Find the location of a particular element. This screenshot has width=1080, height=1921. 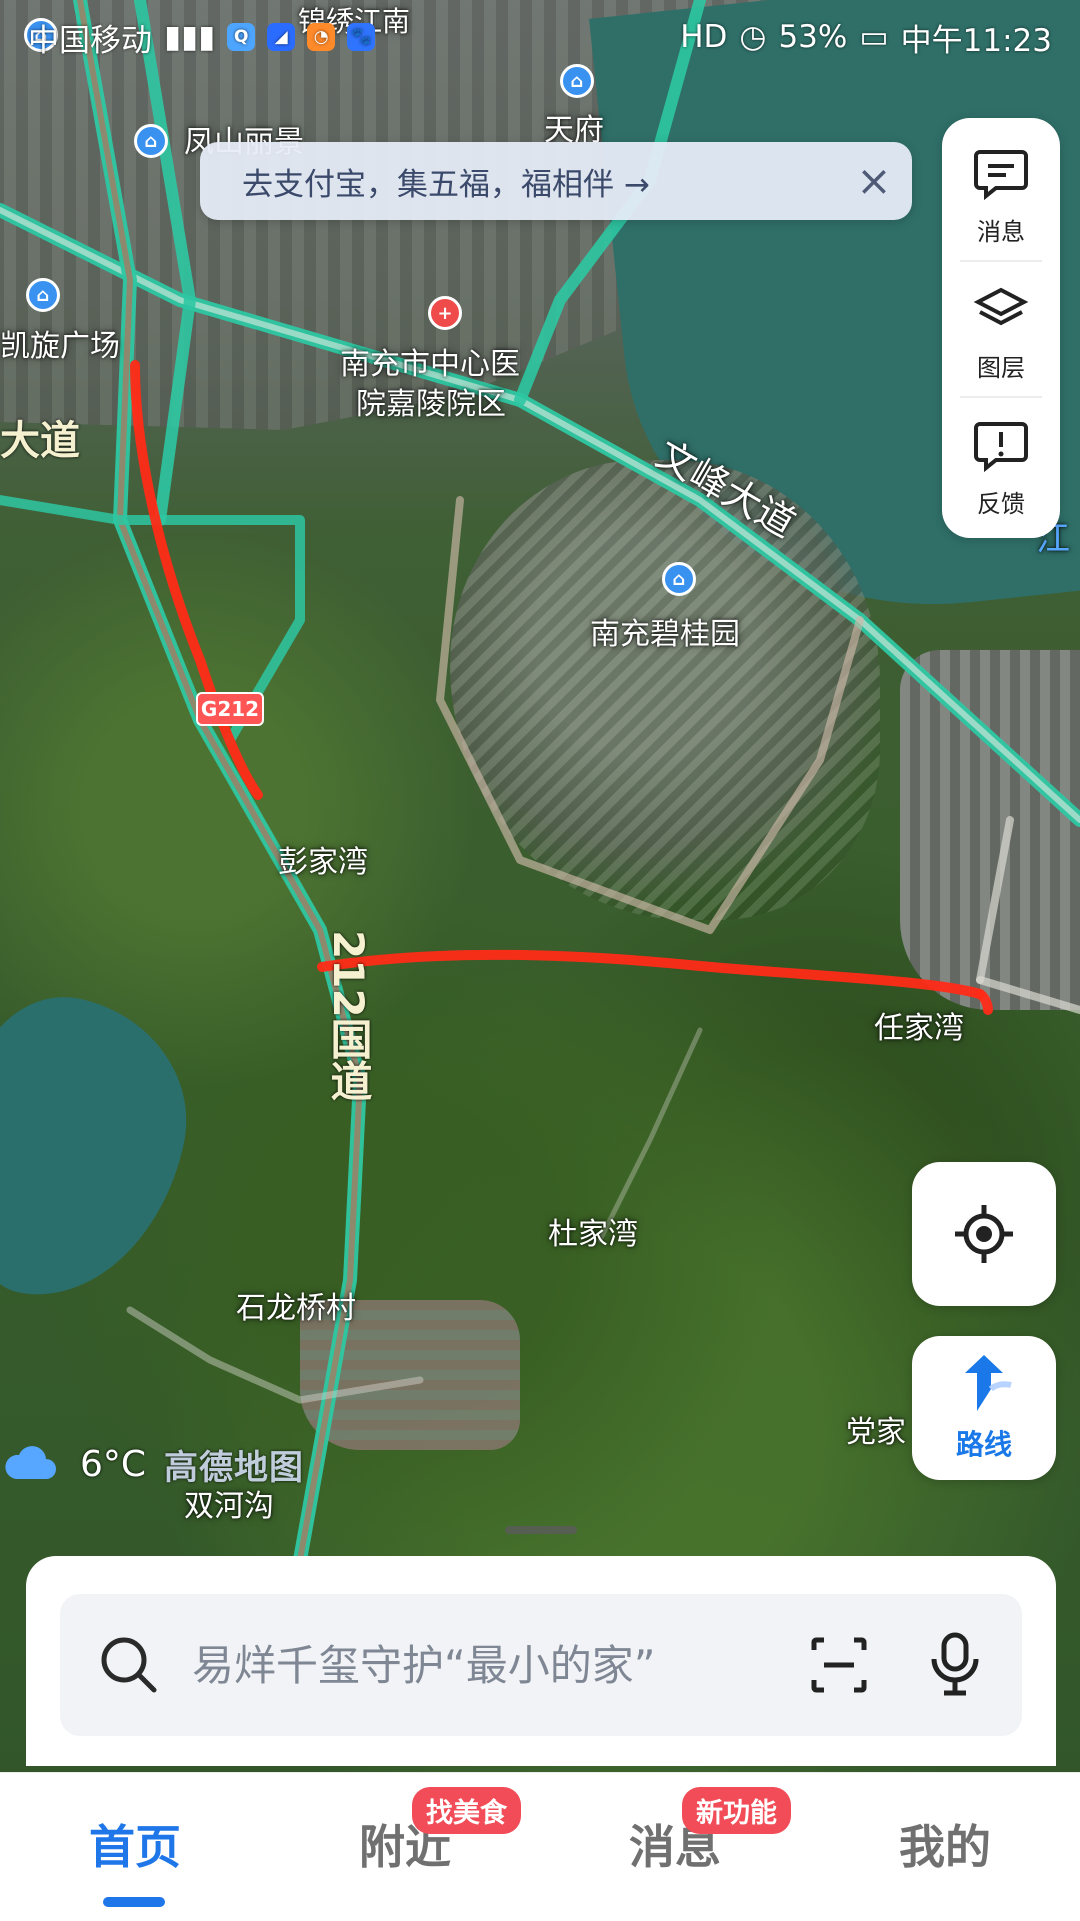

map-label-shuanghegou: 双河沟 is located at coordinates (229, 1506).